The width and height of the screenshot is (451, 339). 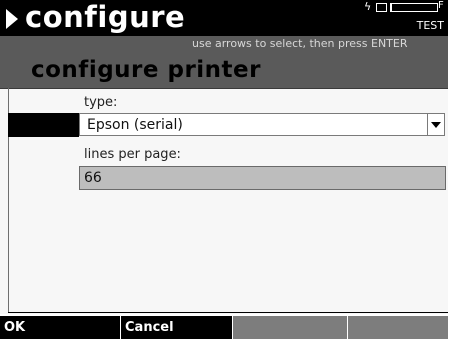 I want to click on title-bar: configure ϟ F TEST, so click(x=224, y=18).